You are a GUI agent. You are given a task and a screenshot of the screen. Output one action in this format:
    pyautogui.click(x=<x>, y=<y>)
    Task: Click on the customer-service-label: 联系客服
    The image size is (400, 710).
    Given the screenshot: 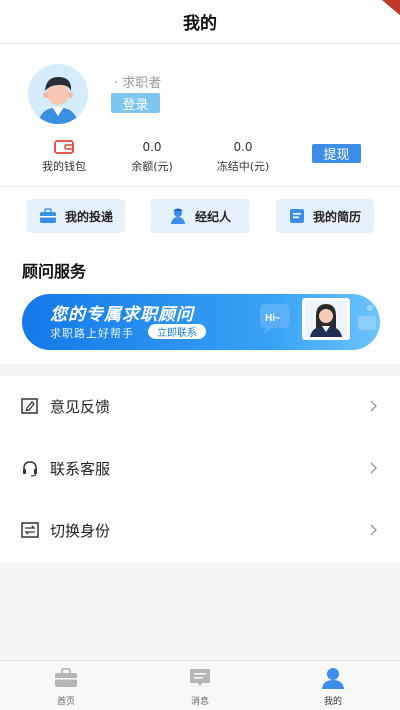 What is the action you would take?
    pyautogui.click(x=80, y=469)
    